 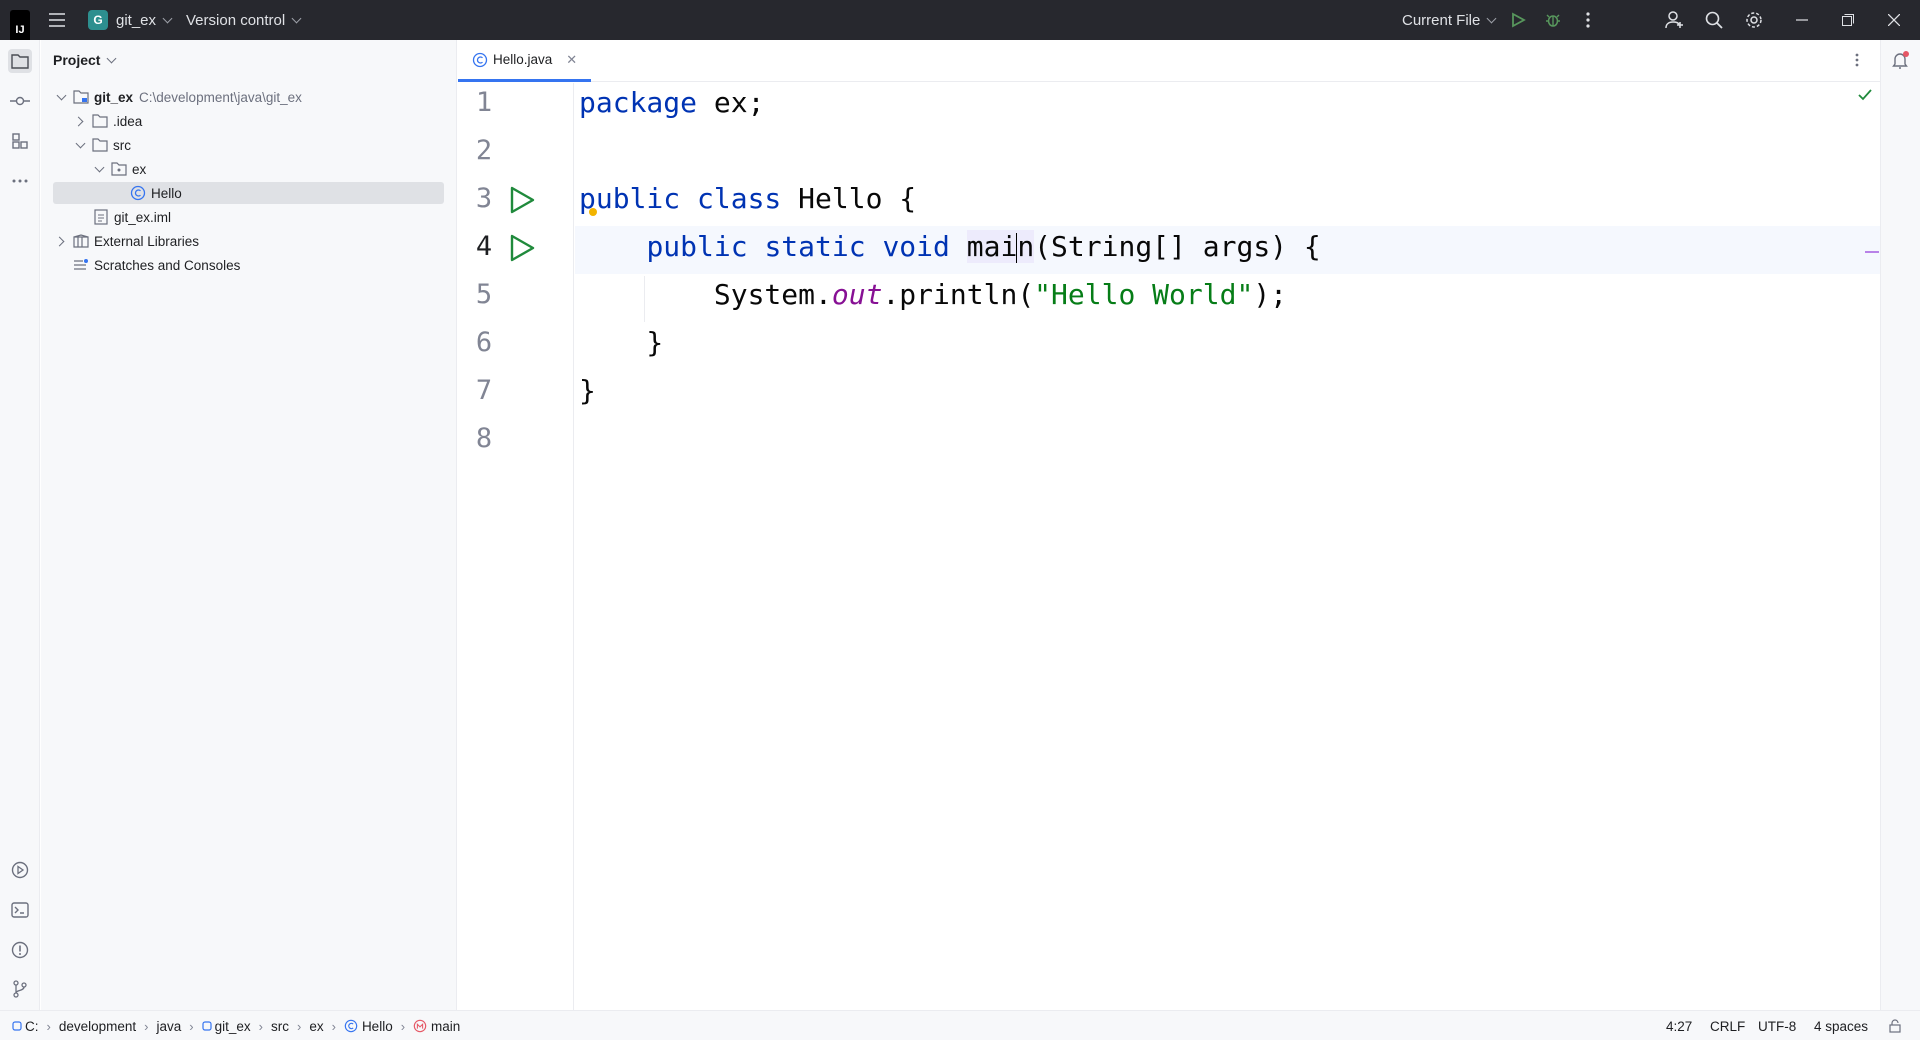 I want to click on breadcrumb-item: main, so click(x=436, y=1026).